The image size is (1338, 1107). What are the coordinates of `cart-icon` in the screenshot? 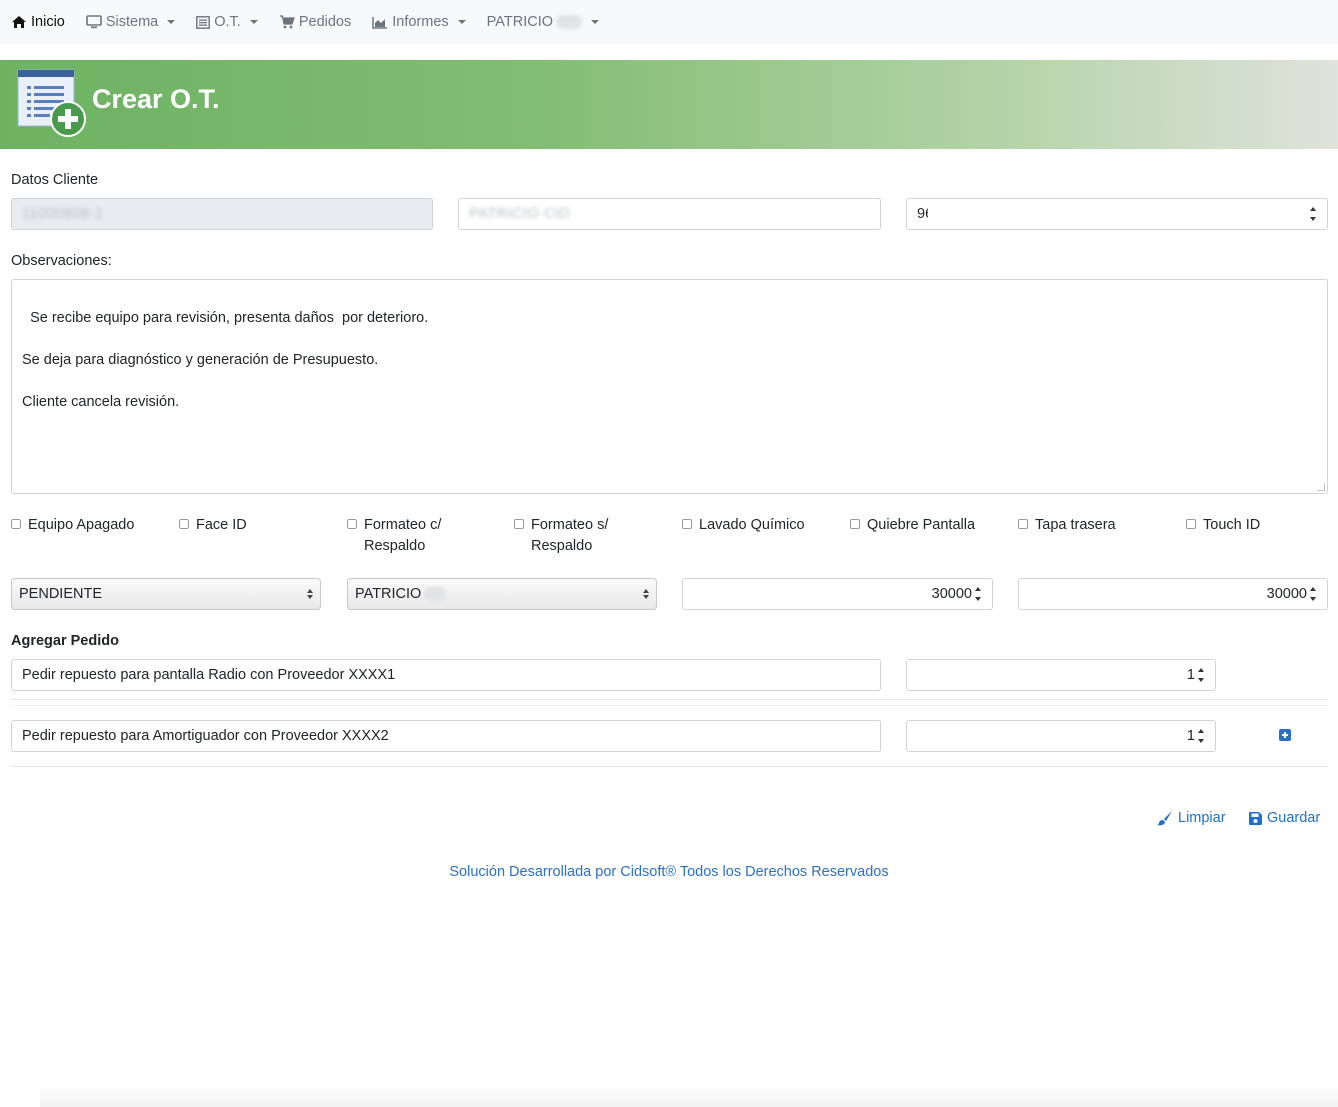 It's located at (287, 22).